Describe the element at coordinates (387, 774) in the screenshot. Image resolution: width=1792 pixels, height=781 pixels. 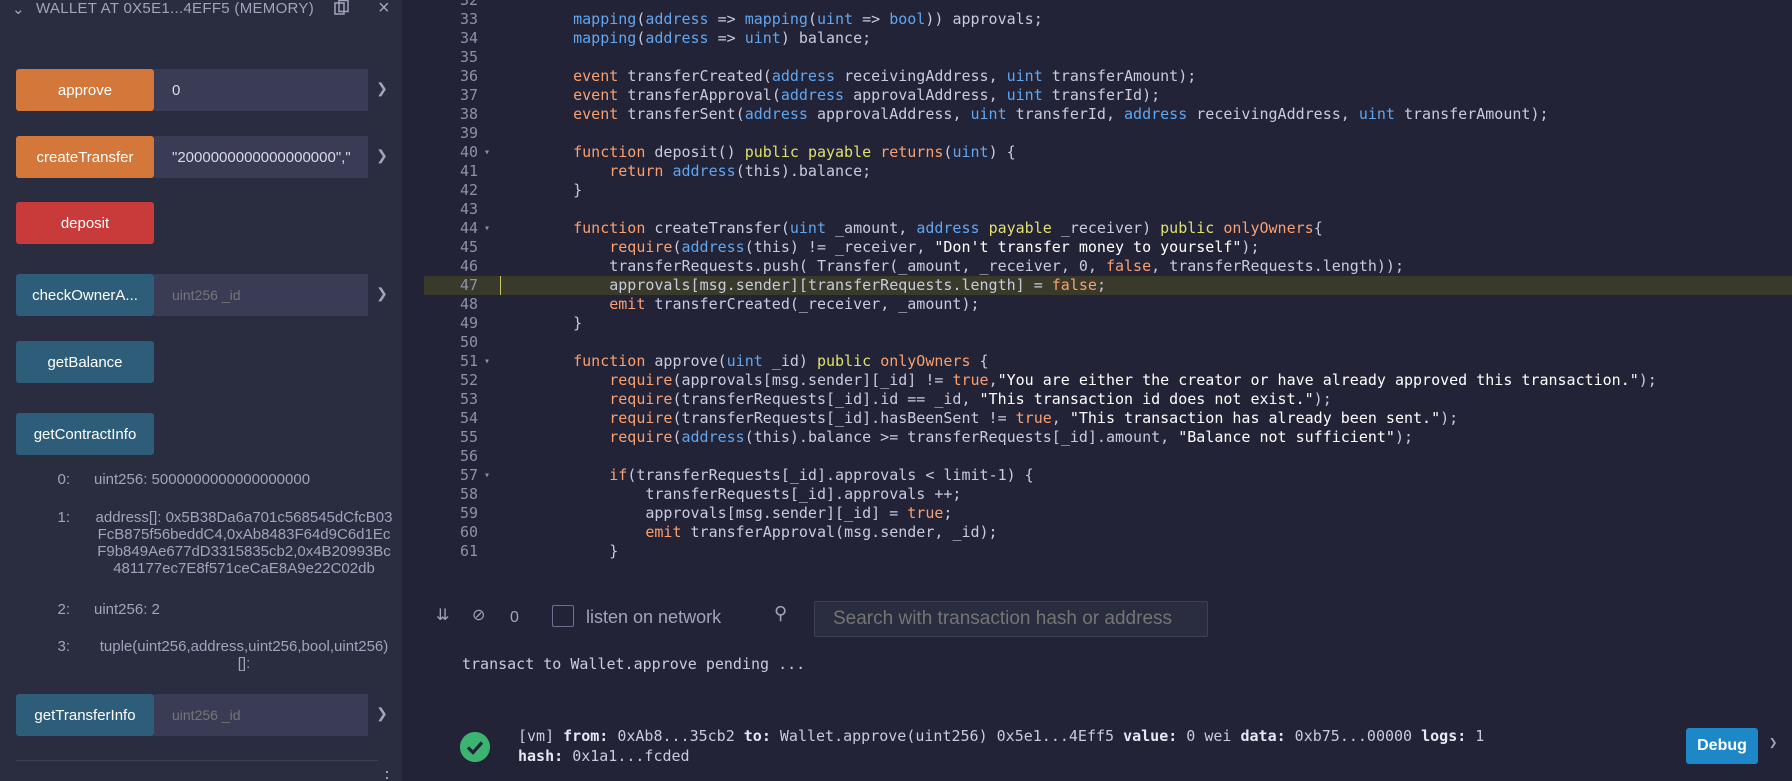
I see `more-icon: ⋮` at that location.